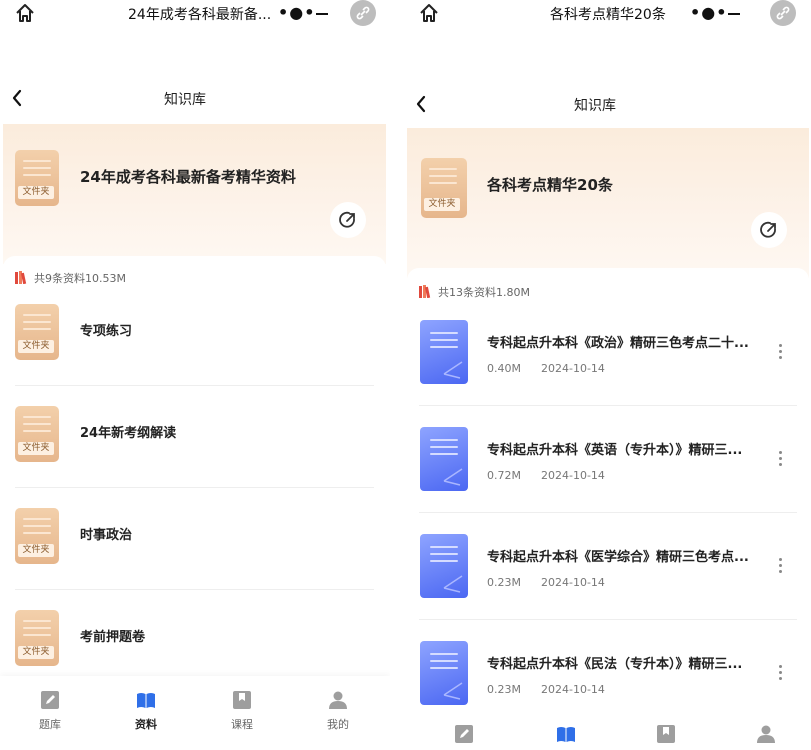  What do you see at coordinates (194, 345) in the screenshot?
I see `folder-item: 文件夹 专项练习` at bounding box center [194, 345].